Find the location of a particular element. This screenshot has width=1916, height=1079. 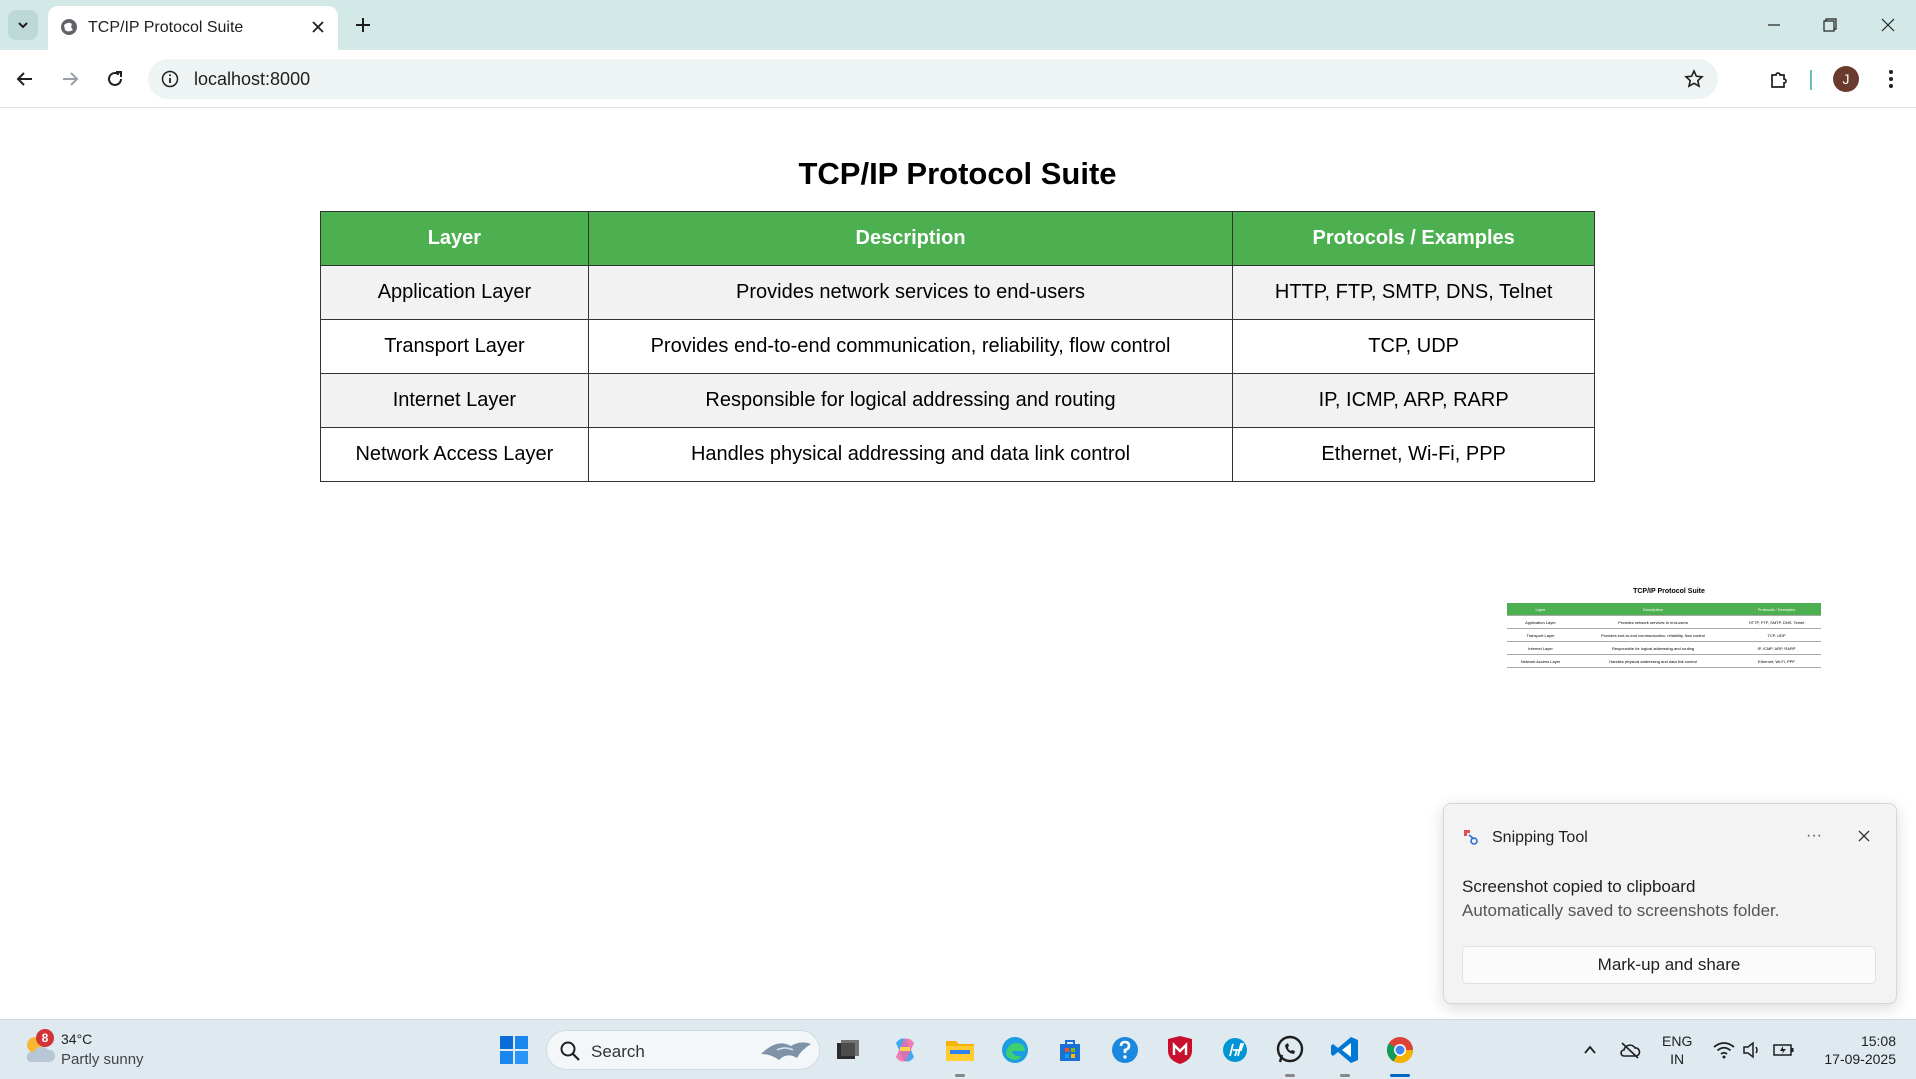

weather-alert-badge: 8 is located at coordinates (45, 1038).